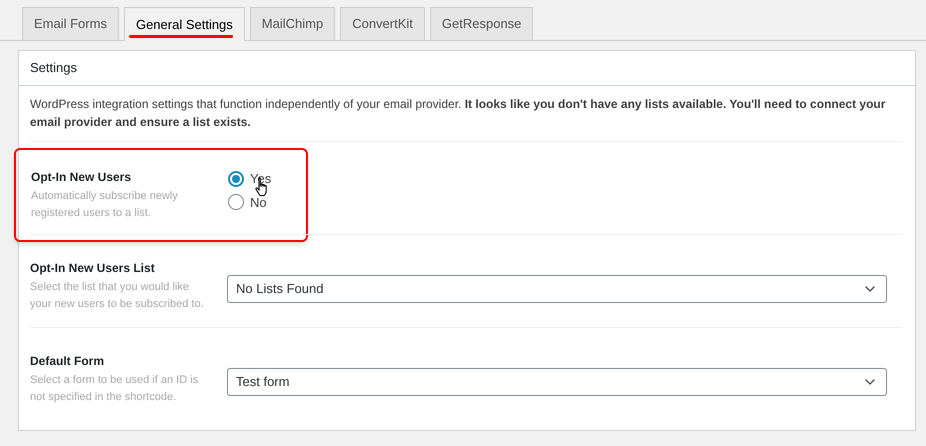  Describe the element at coordinates (184, 24) in the screenshot. I see `tab: General Settings` at that location.